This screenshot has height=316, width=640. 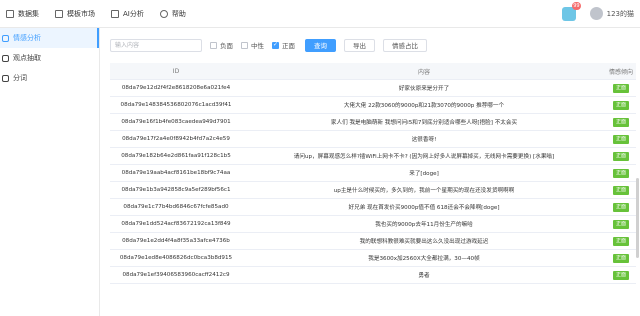 I want to click on cell-content: 好家伙原来是分开了, so click(x=424, y=89).